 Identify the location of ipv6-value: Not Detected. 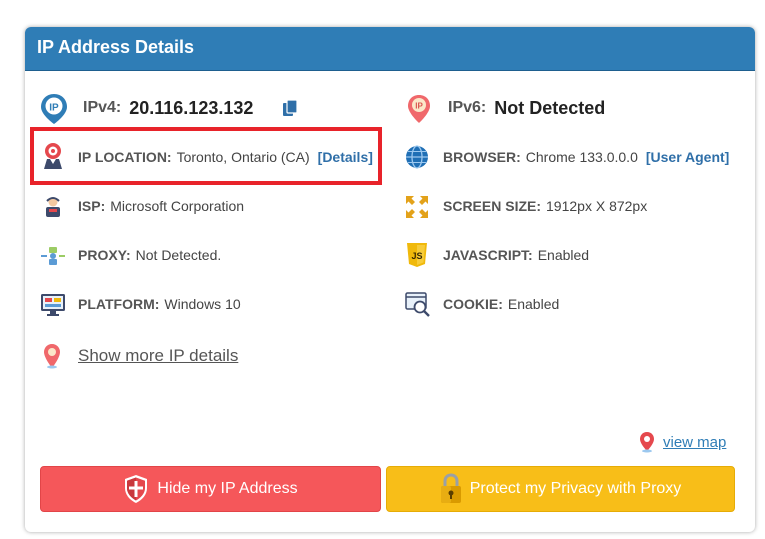
(550, 107).